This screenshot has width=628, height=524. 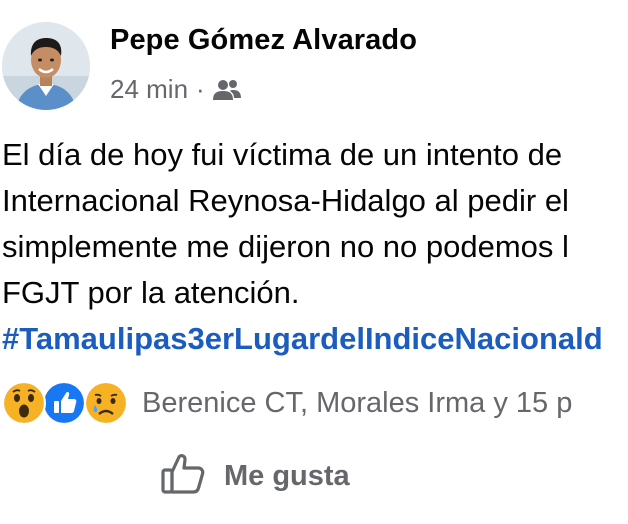 I want to click on post-text-line: simplemente me dijeron no no podemos l, so click(x=285, y=246).